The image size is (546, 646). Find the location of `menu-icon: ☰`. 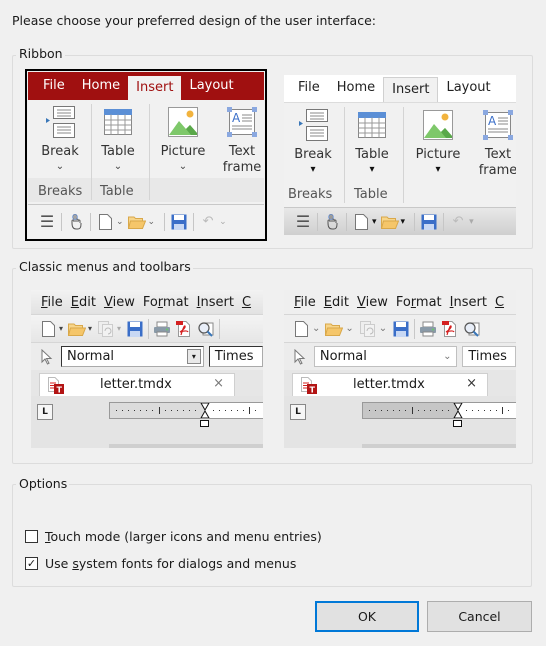

menu-icon: ☰ is located at coordinates (303, 221).